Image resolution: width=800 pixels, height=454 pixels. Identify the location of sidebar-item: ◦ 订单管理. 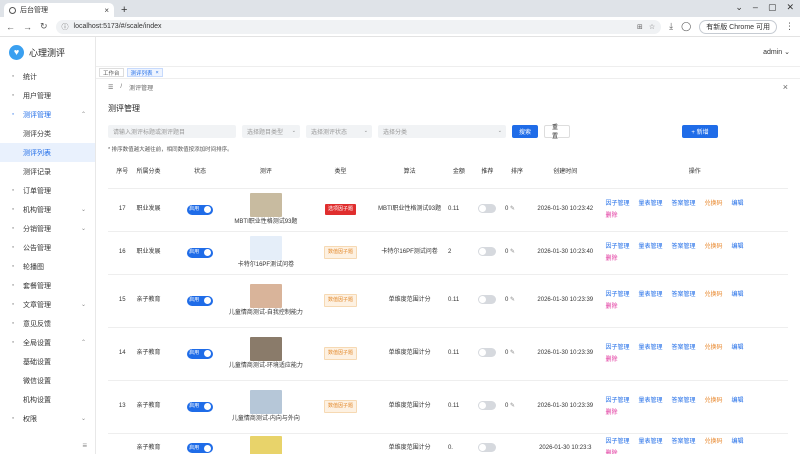
(47, 190).